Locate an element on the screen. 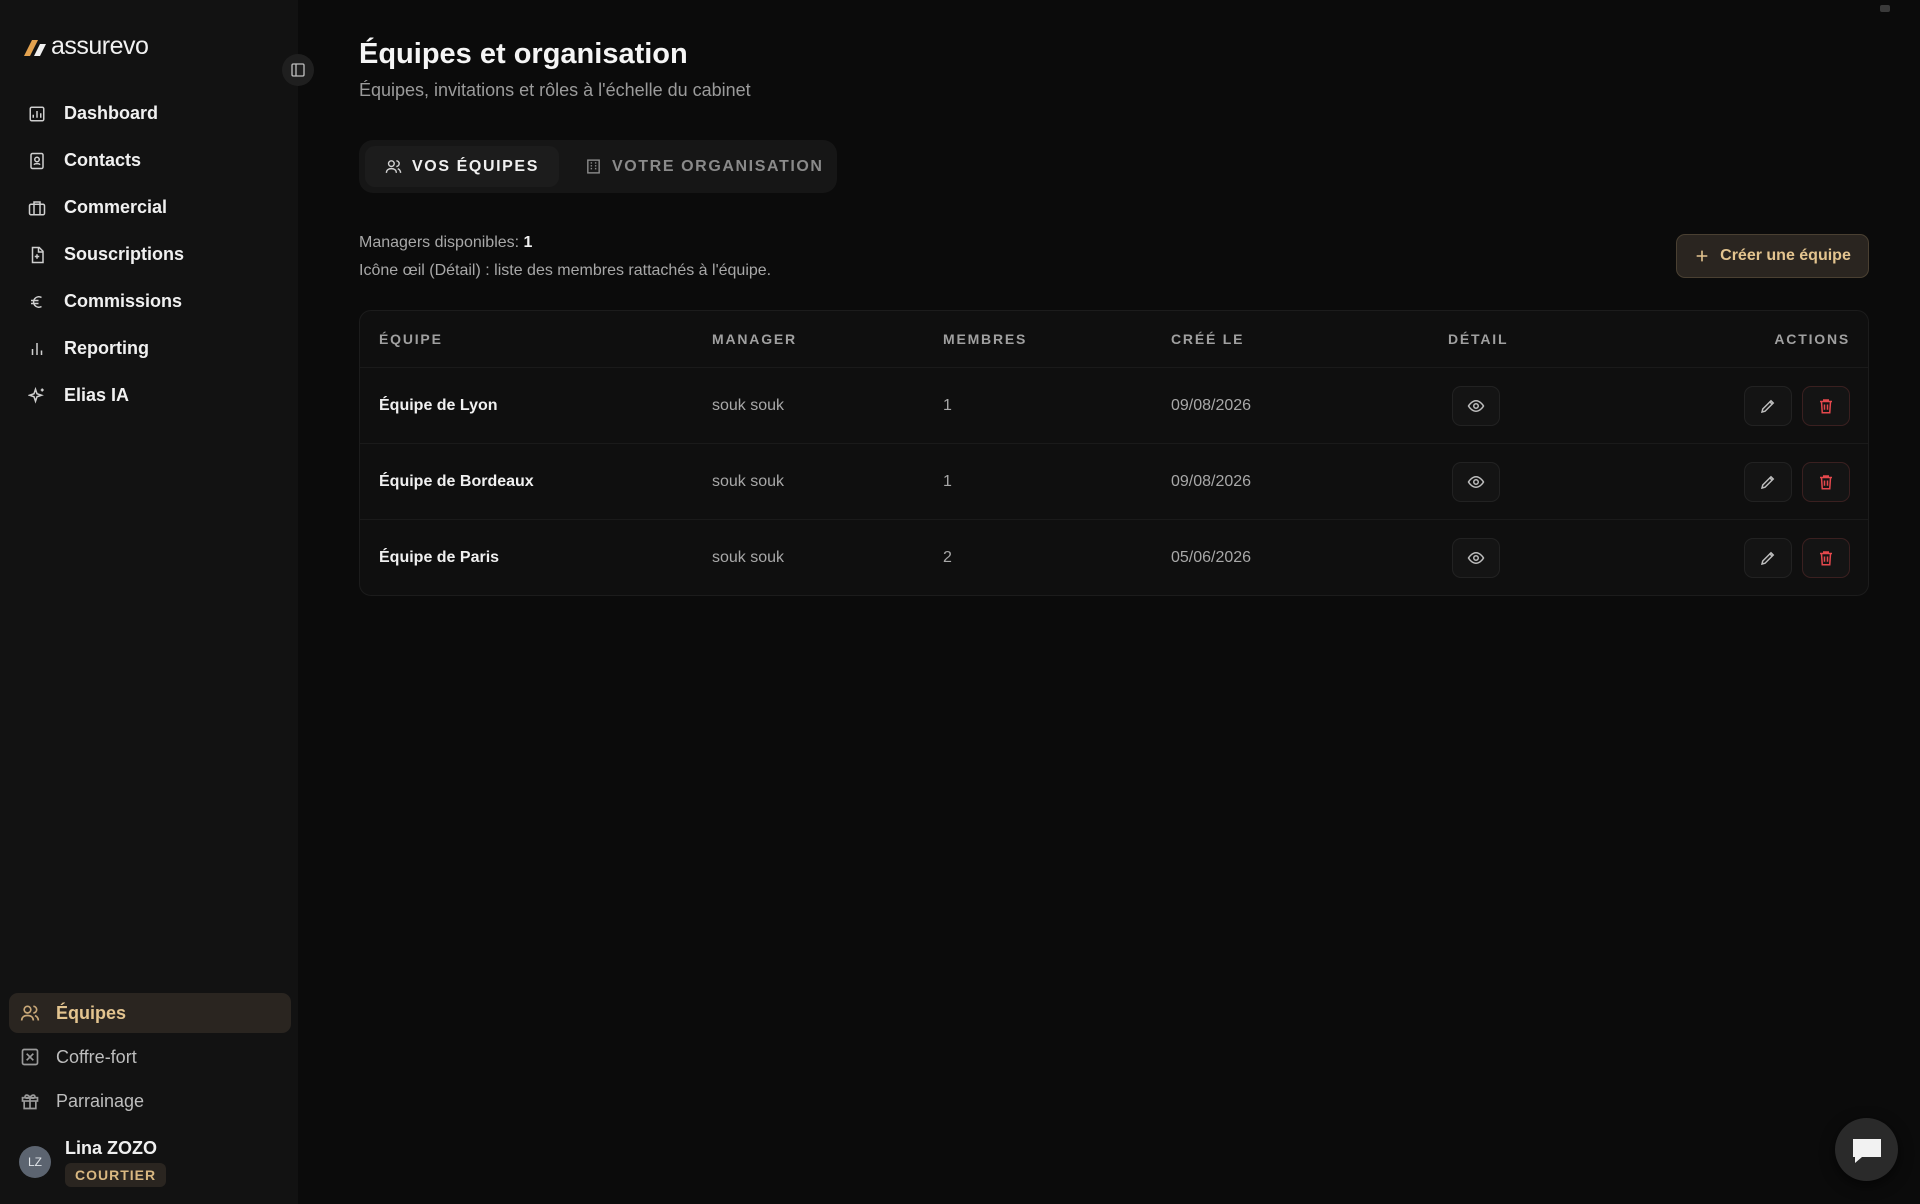 Image resolution: width=1920 pixels, height=1204 pixels. page-title: Équipes et organisation is located at coordinates (523, 54).